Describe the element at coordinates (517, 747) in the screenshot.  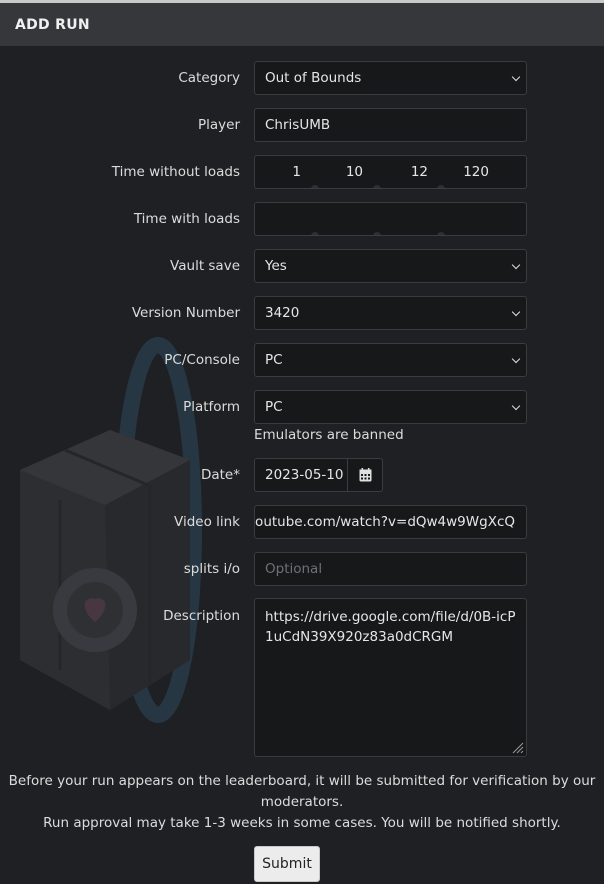
I see `resize-handle-icon` at that location.